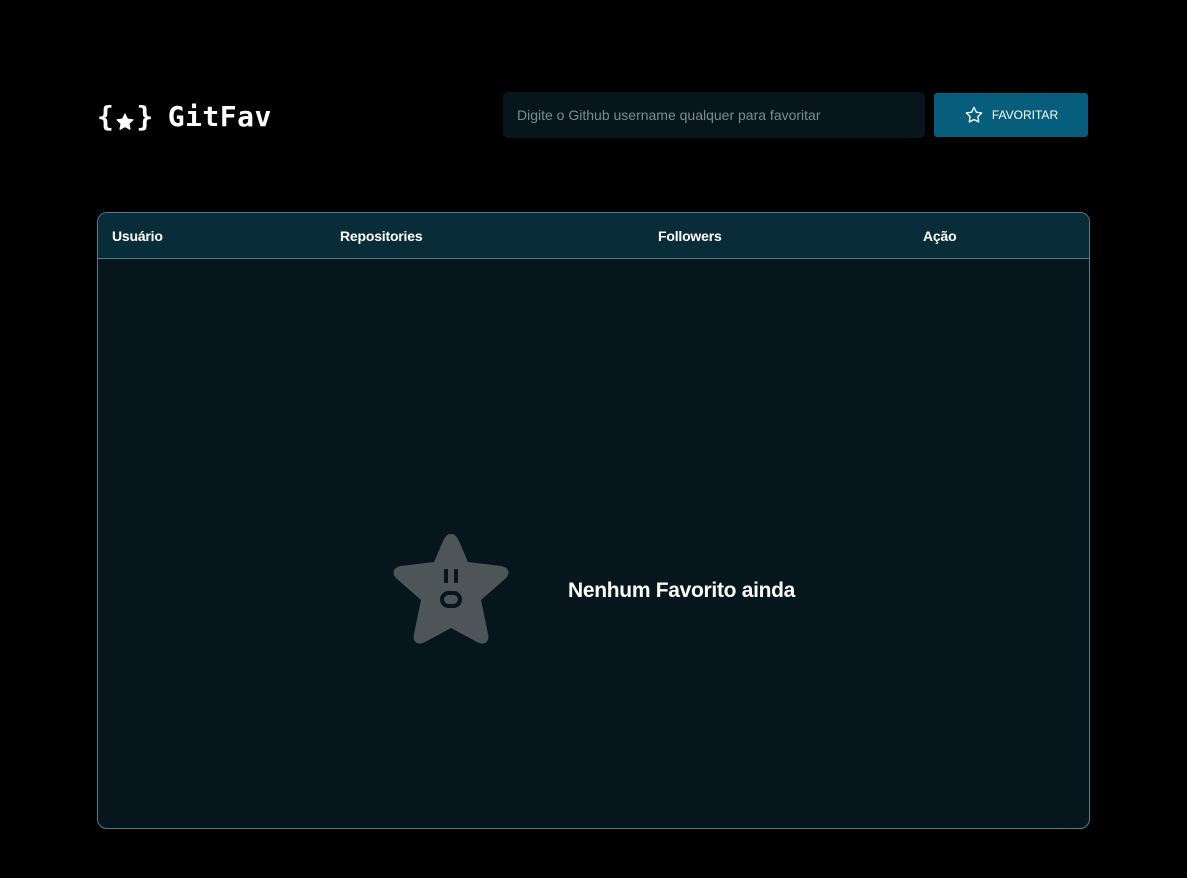 The image size is (1187, 878). What do you see at coordinates (1025, 115) in the screenshot?
I see `favorite-button-label: FAVORITAR` at bounding box center [1025, 115].